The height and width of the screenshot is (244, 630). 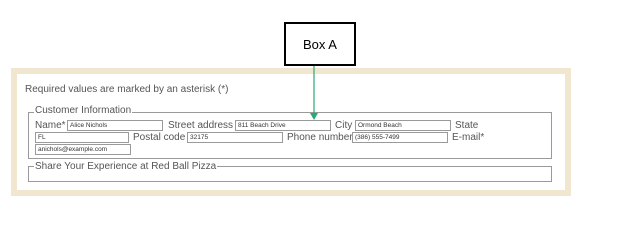 What do you see at coordinates (314, 116) in the screenshot?
I see `callout-arrow-head` at bounding box center [314, 116].